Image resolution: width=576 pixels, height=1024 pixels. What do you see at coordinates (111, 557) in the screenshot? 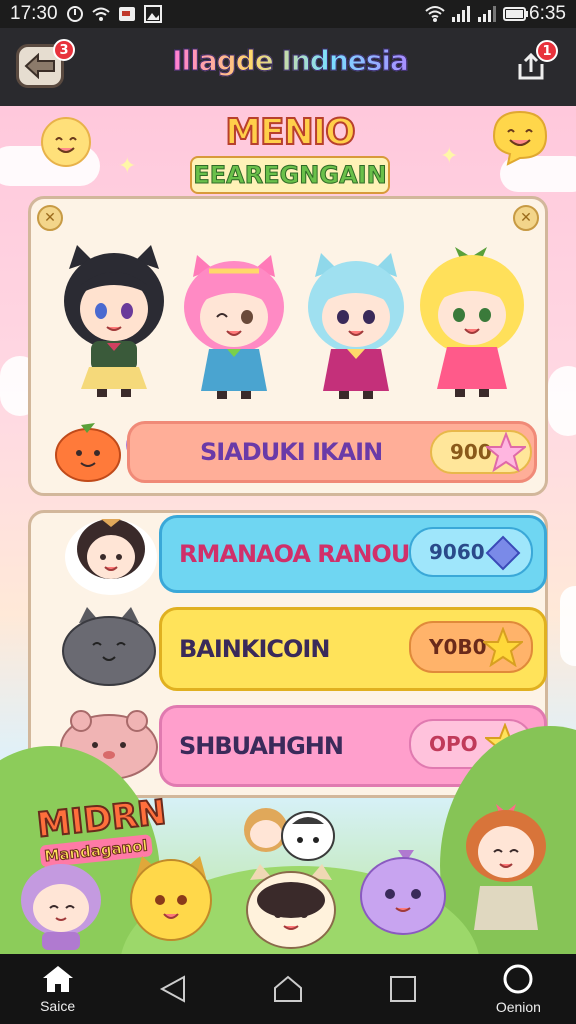
I see `avatar-girl-icon` at bounding box center [111, 557].